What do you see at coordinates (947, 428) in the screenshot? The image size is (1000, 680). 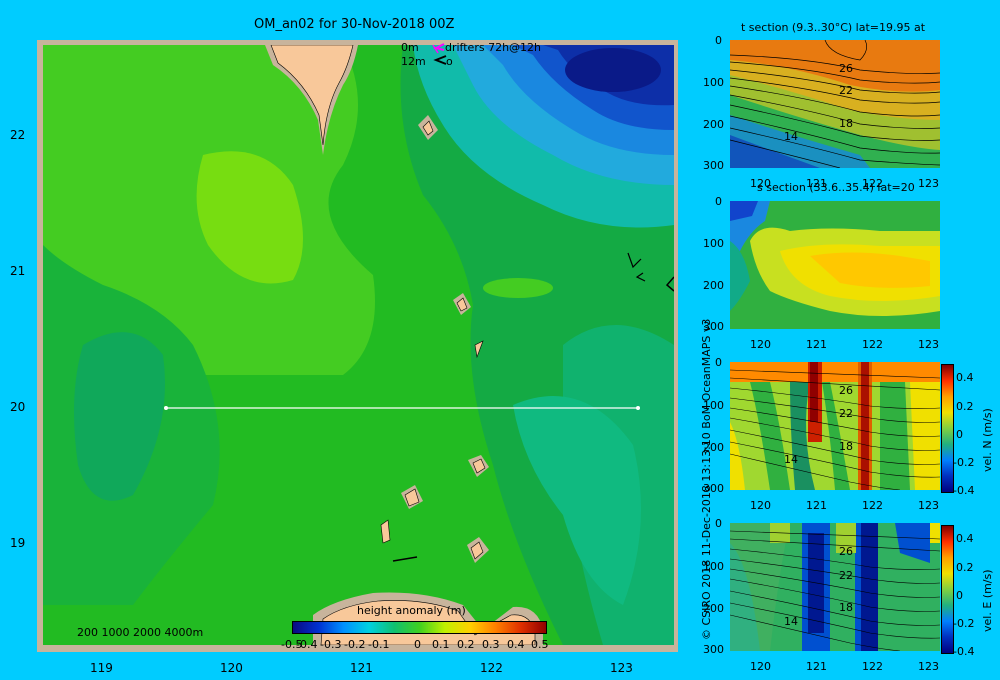 I see `panel-veln-colorbar` at bounding box center [947, 428].